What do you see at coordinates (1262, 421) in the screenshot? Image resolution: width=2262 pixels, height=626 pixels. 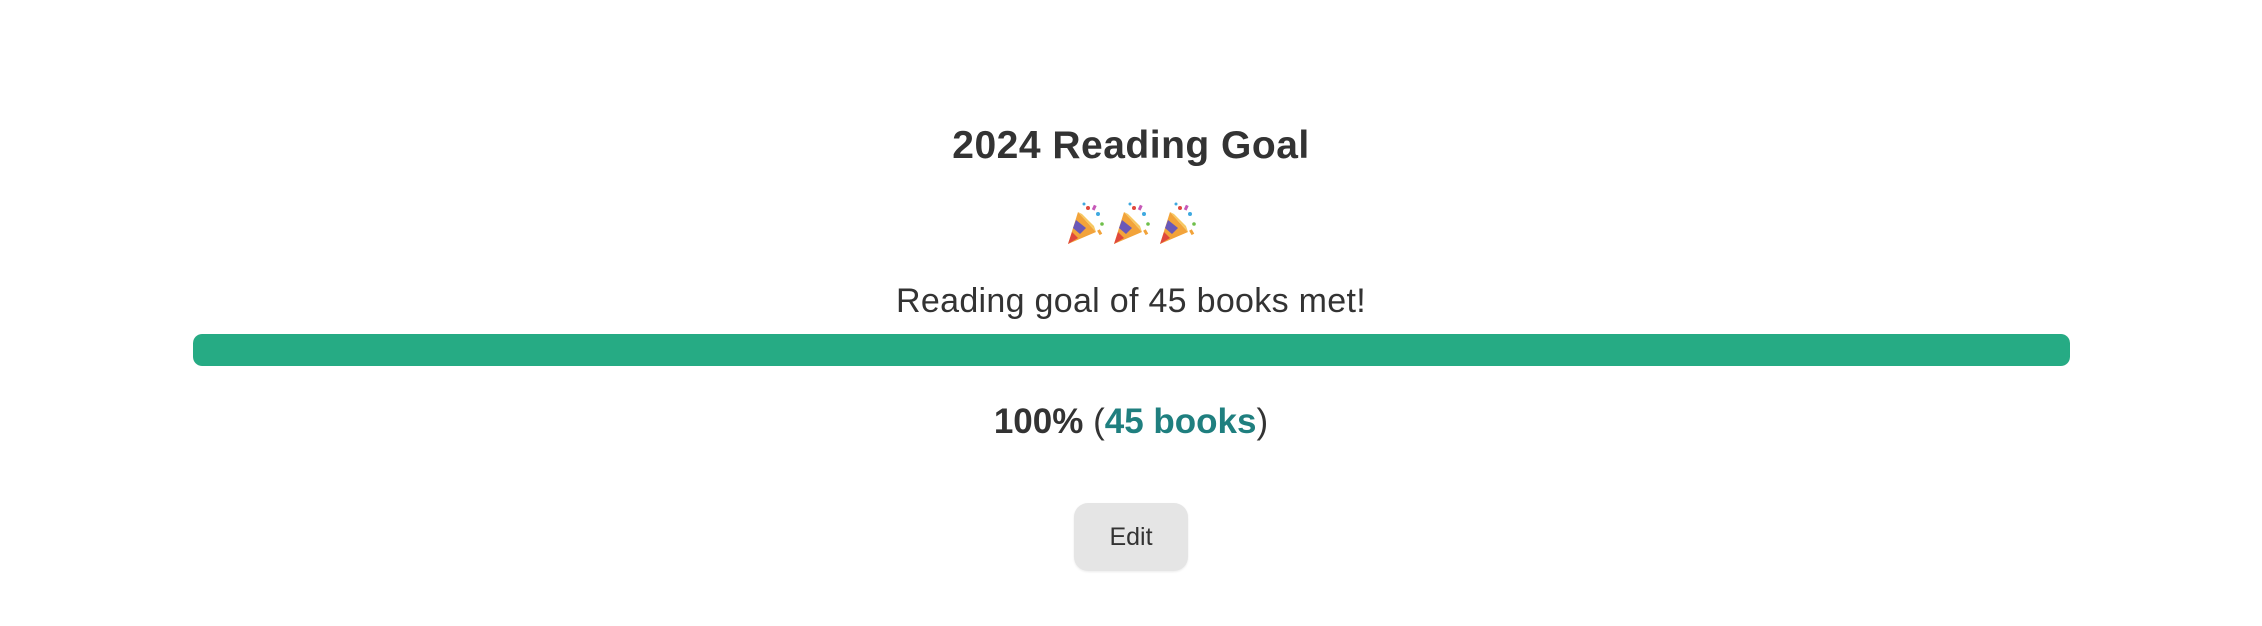 I see `close-paren: )` at bounding box center [1262, 421].